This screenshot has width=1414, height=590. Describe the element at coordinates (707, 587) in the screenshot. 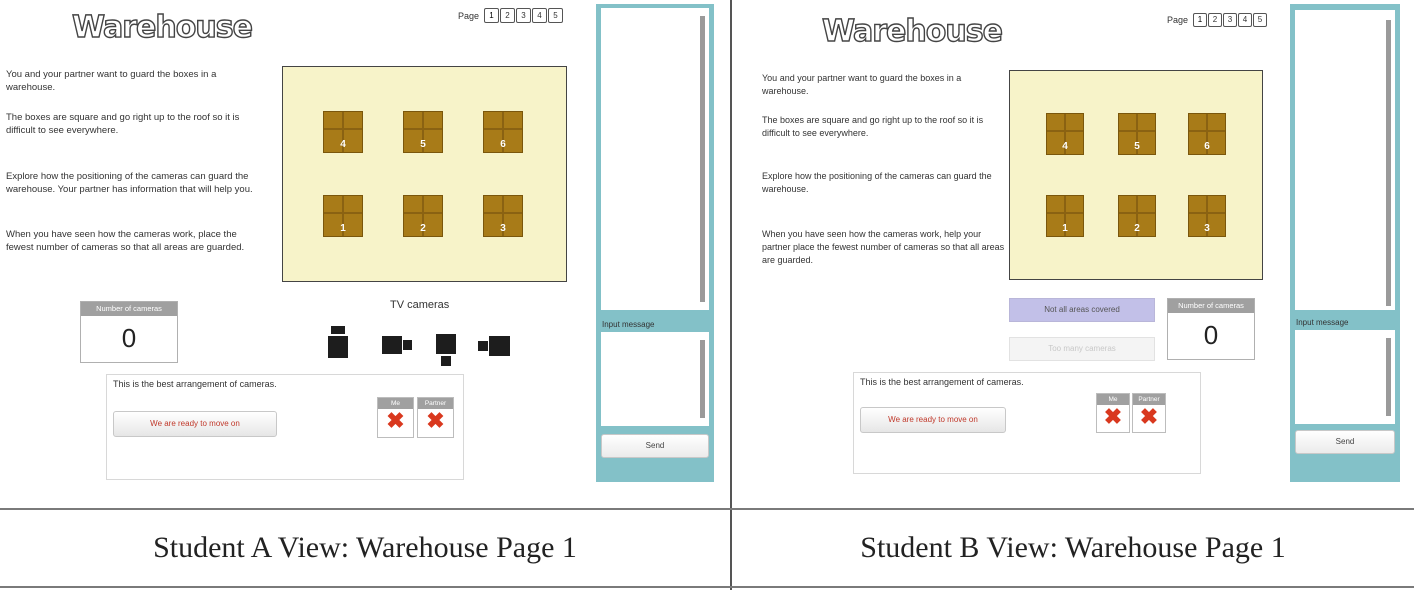

I see `bottom-border` at that location.